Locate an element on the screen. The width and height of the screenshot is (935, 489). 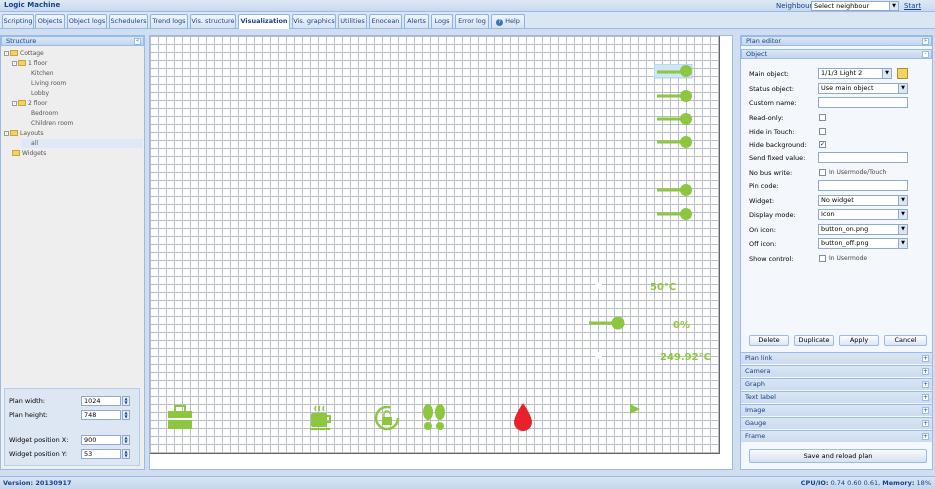
section-text-label: Text label + is located at coordinates (836, 397).